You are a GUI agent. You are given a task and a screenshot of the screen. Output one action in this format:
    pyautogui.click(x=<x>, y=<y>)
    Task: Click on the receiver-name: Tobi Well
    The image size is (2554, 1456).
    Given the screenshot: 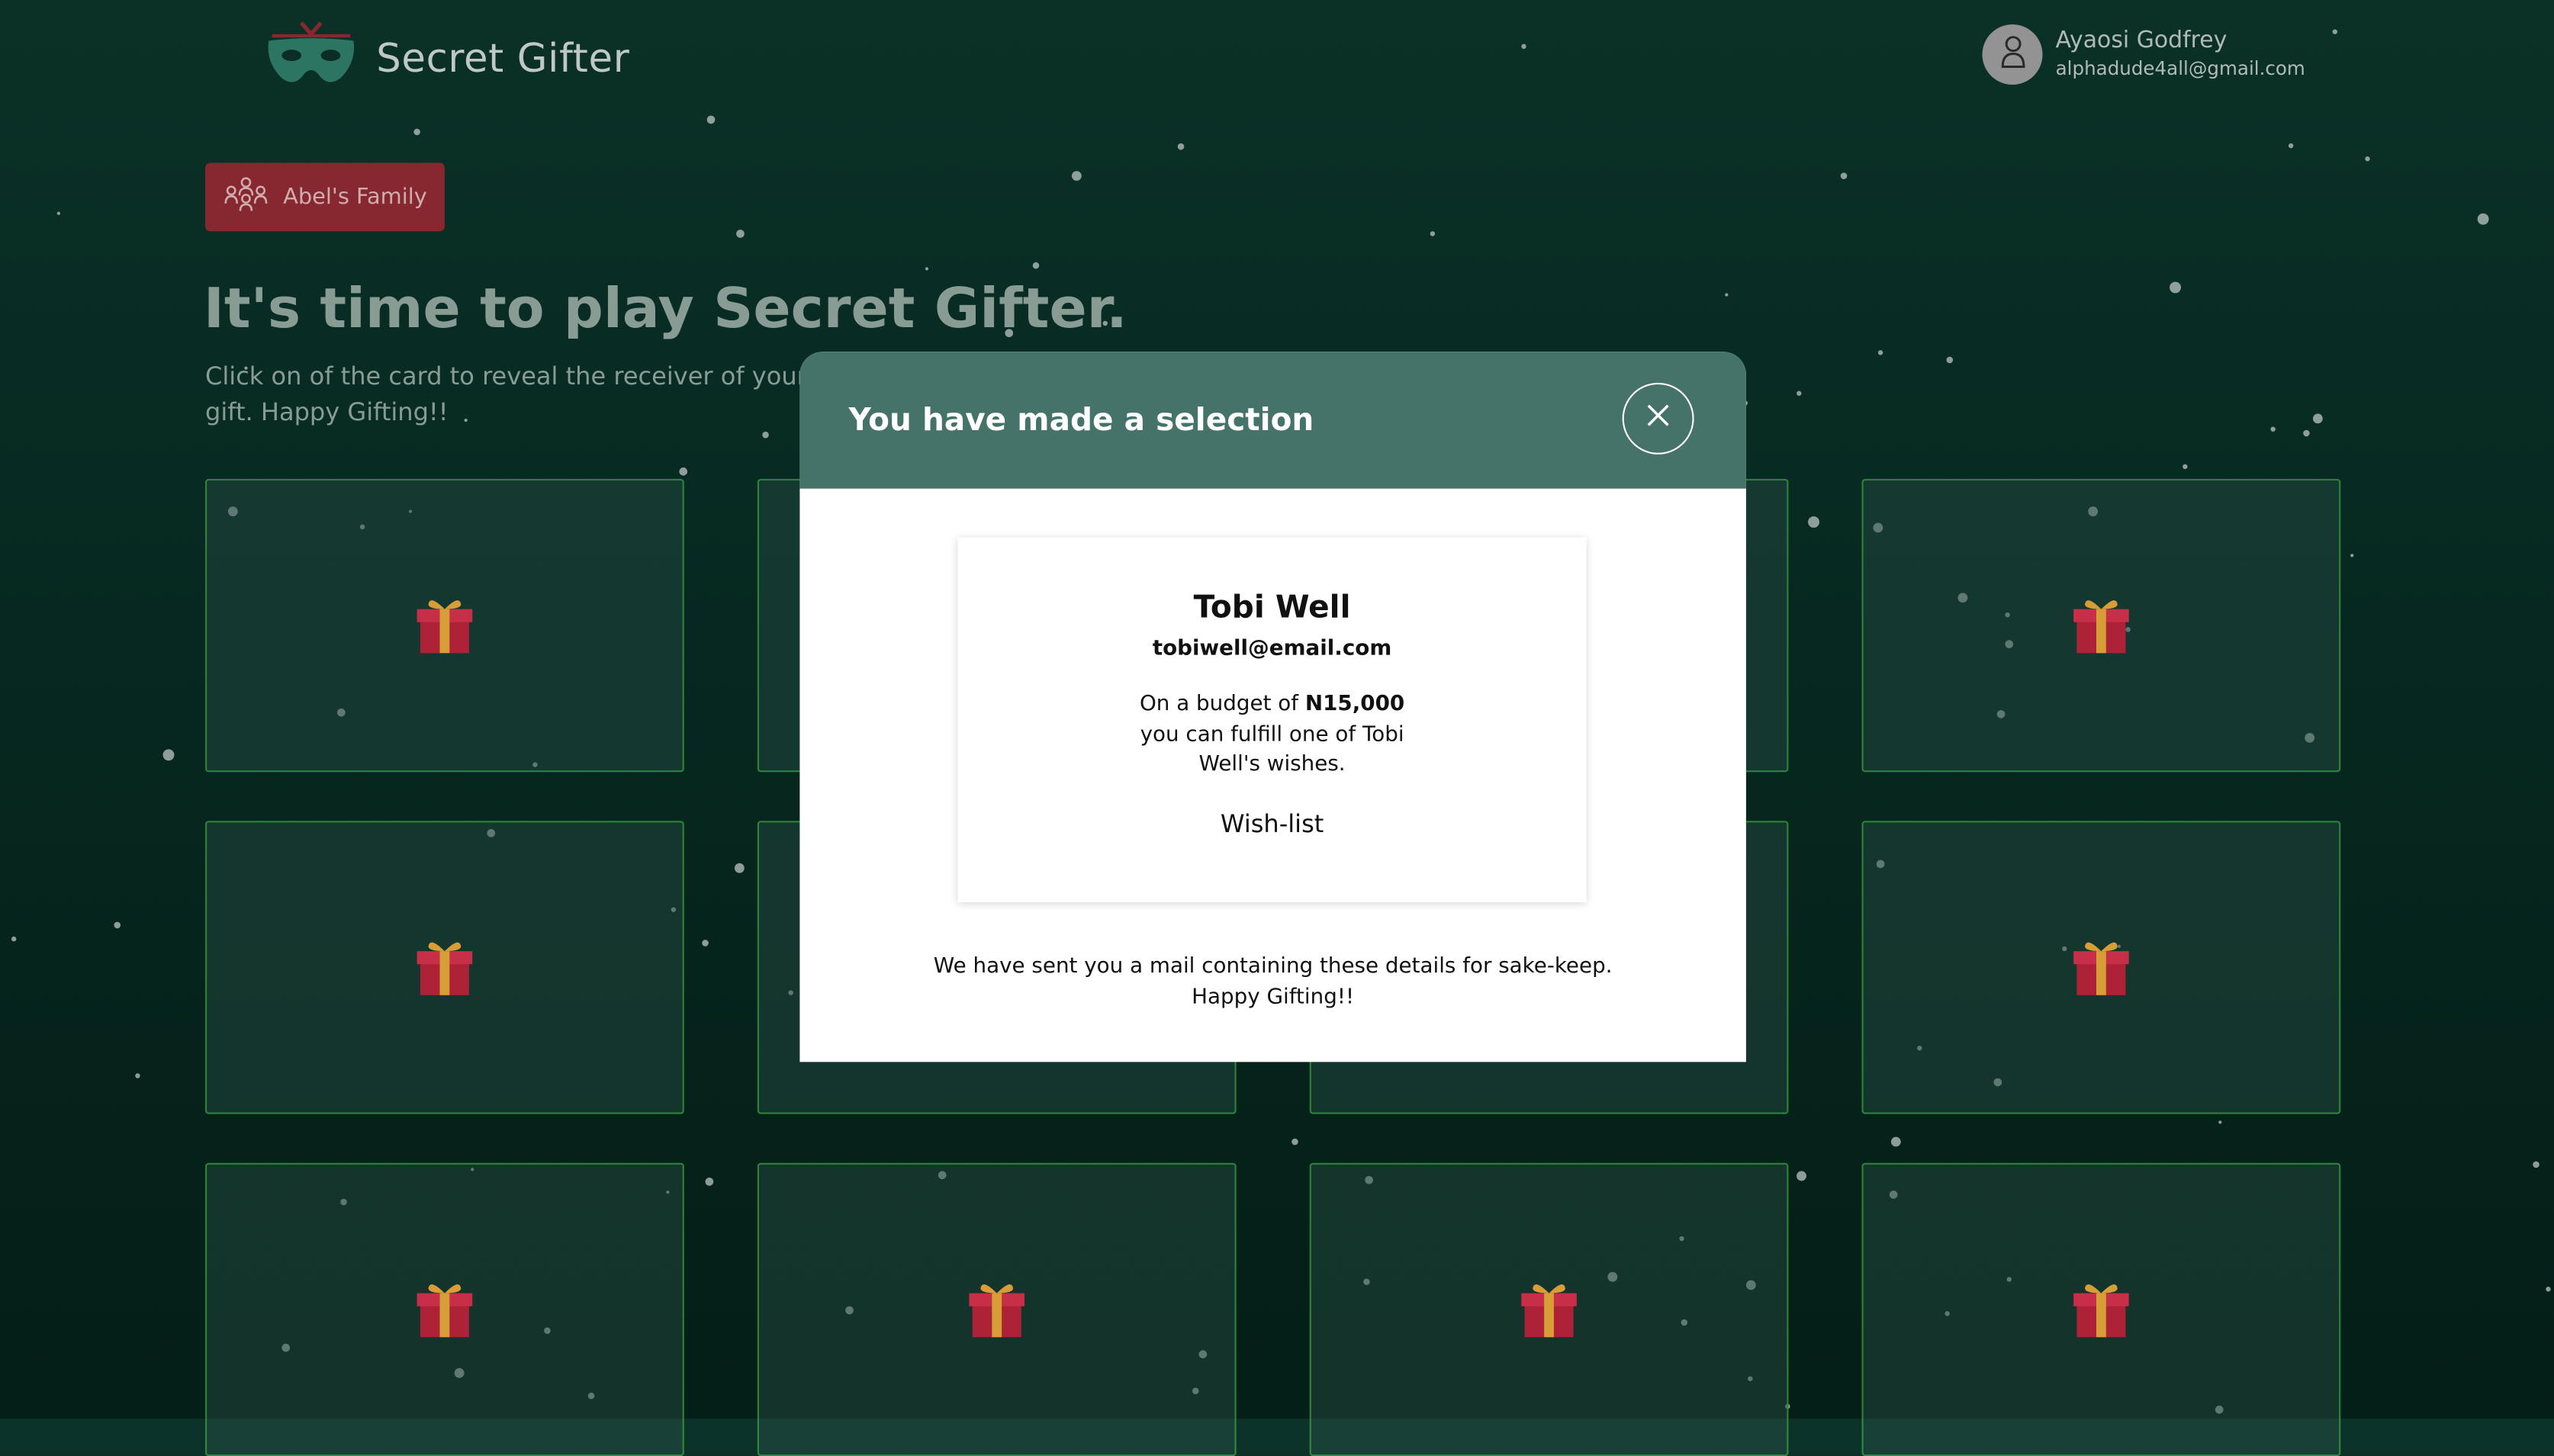 What is the action you would take?
    pyautogui.click(x=1272, y=608)
    